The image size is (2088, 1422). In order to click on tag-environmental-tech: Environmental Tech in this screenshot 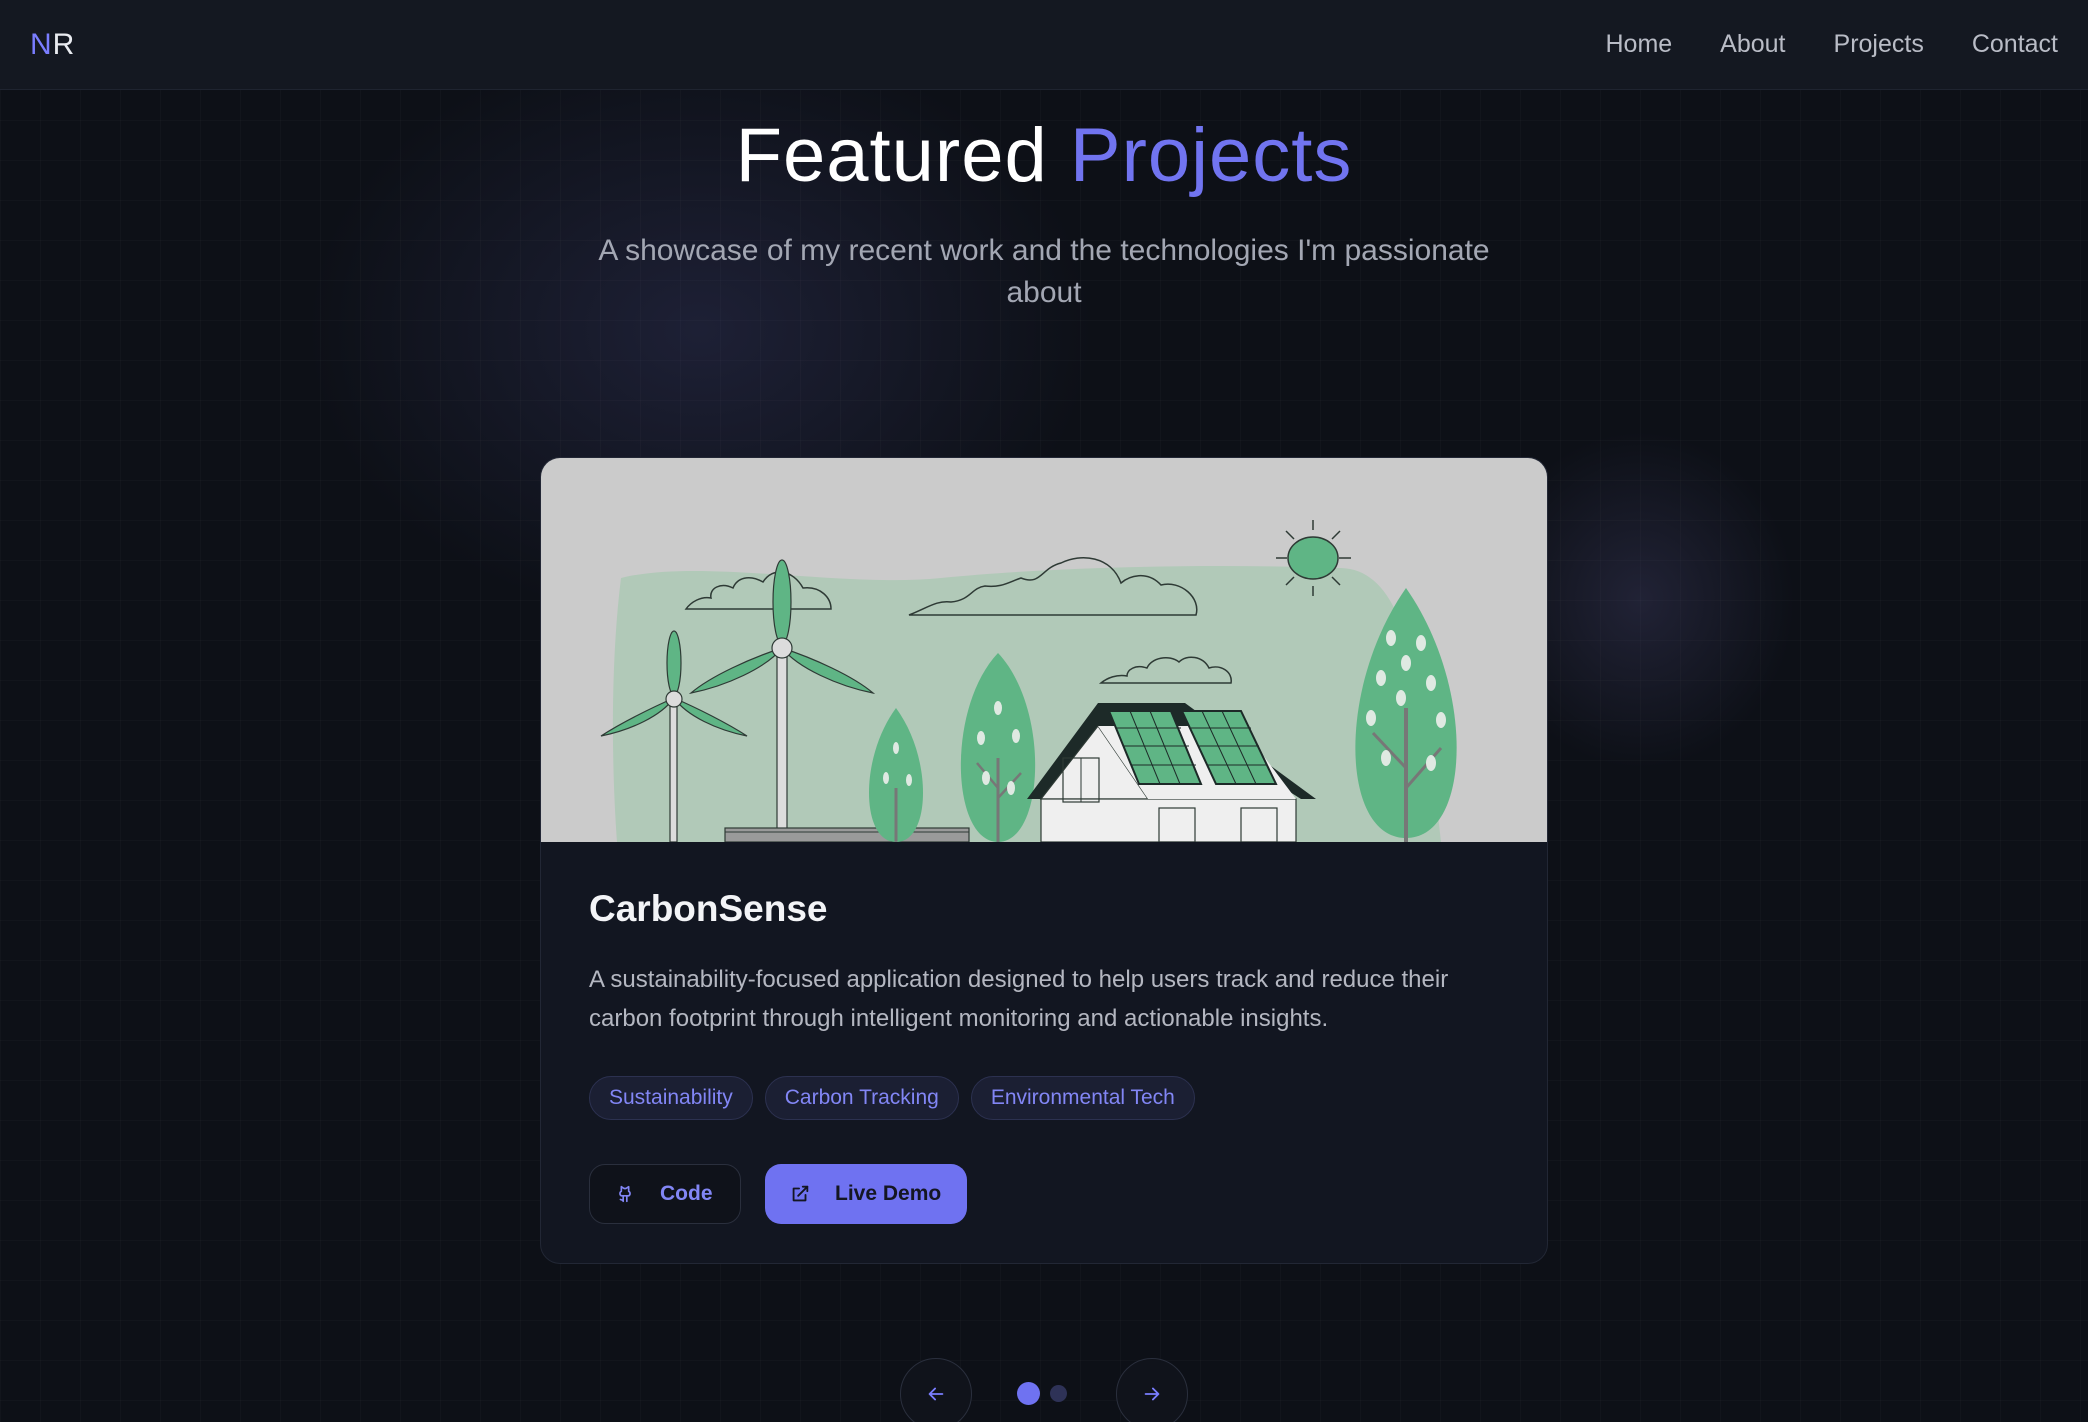, I will do `click(1082, 1098)`.